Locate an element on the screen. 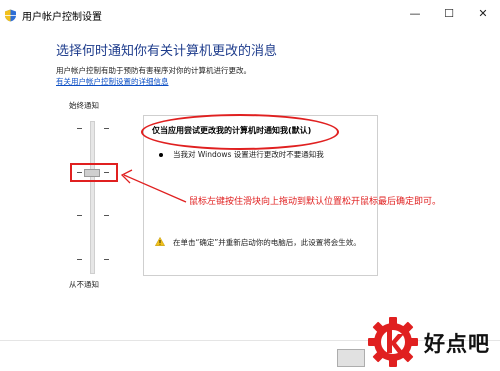  title-bar: 用户帐户控制设置 — ☐ ✕ is located at coordinates (250, 15).